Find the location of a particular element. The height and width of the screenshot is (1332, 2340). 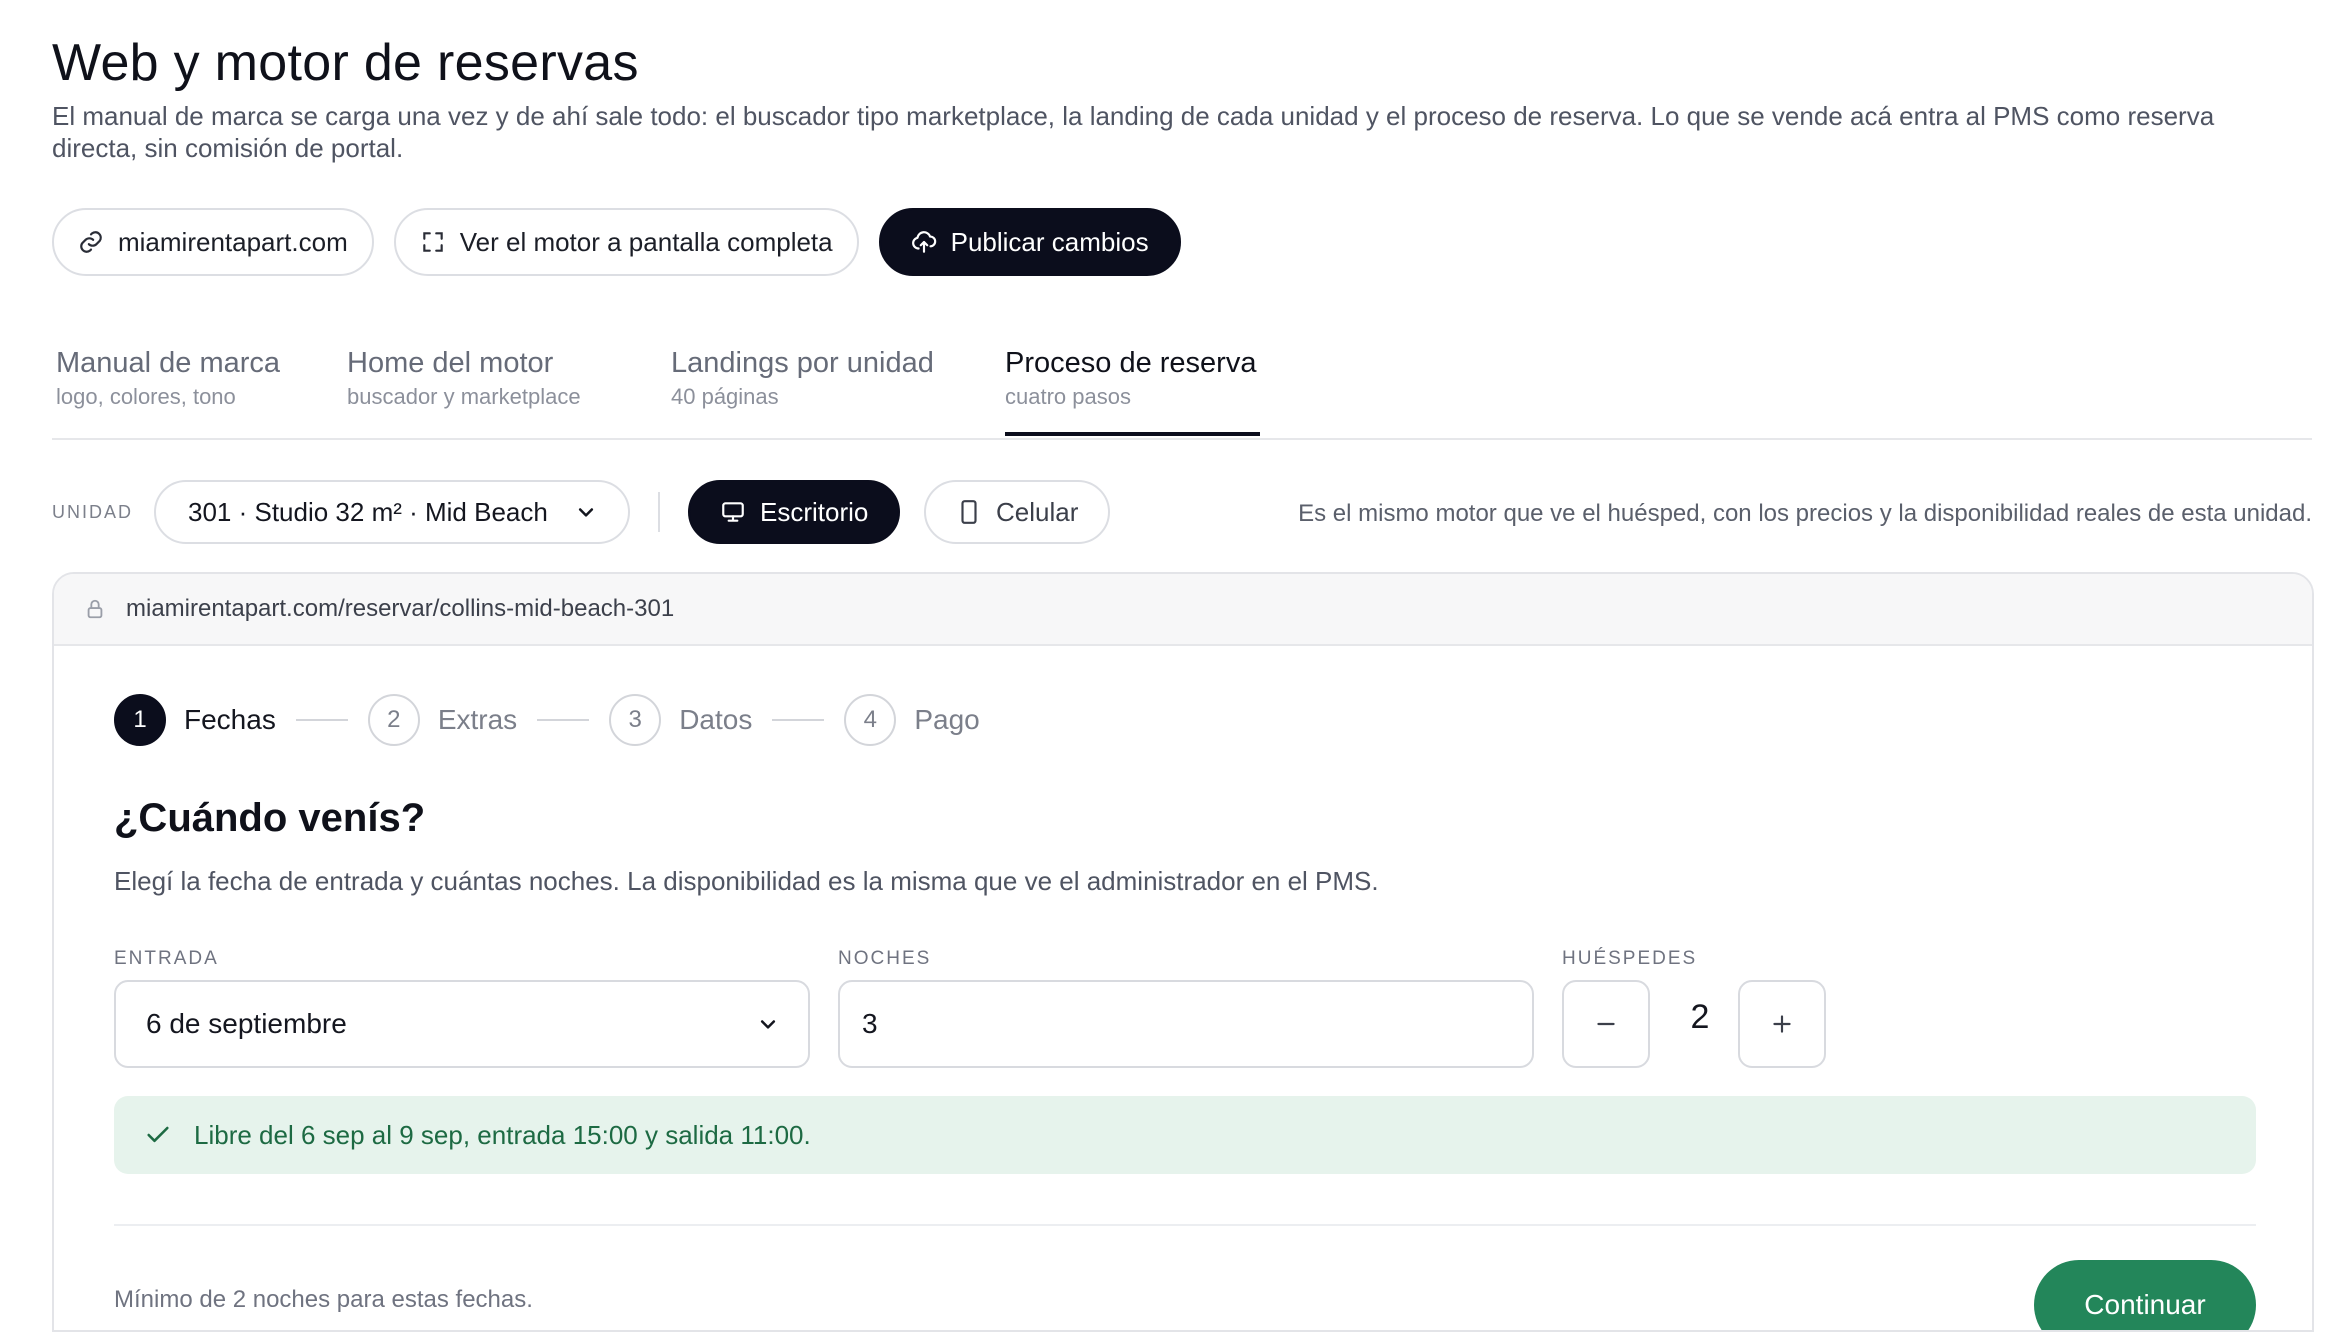

step-heading: ¿Cuándo venís? is located at coordinates (270, 818).